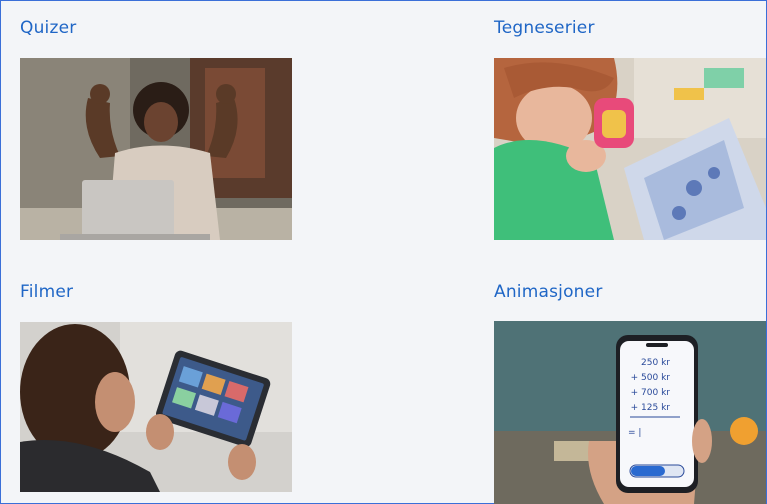  Describe the element at coordinates (548, 292) in the screenshot. I see `card-title-animasjoner: Animasjoner` at that location.